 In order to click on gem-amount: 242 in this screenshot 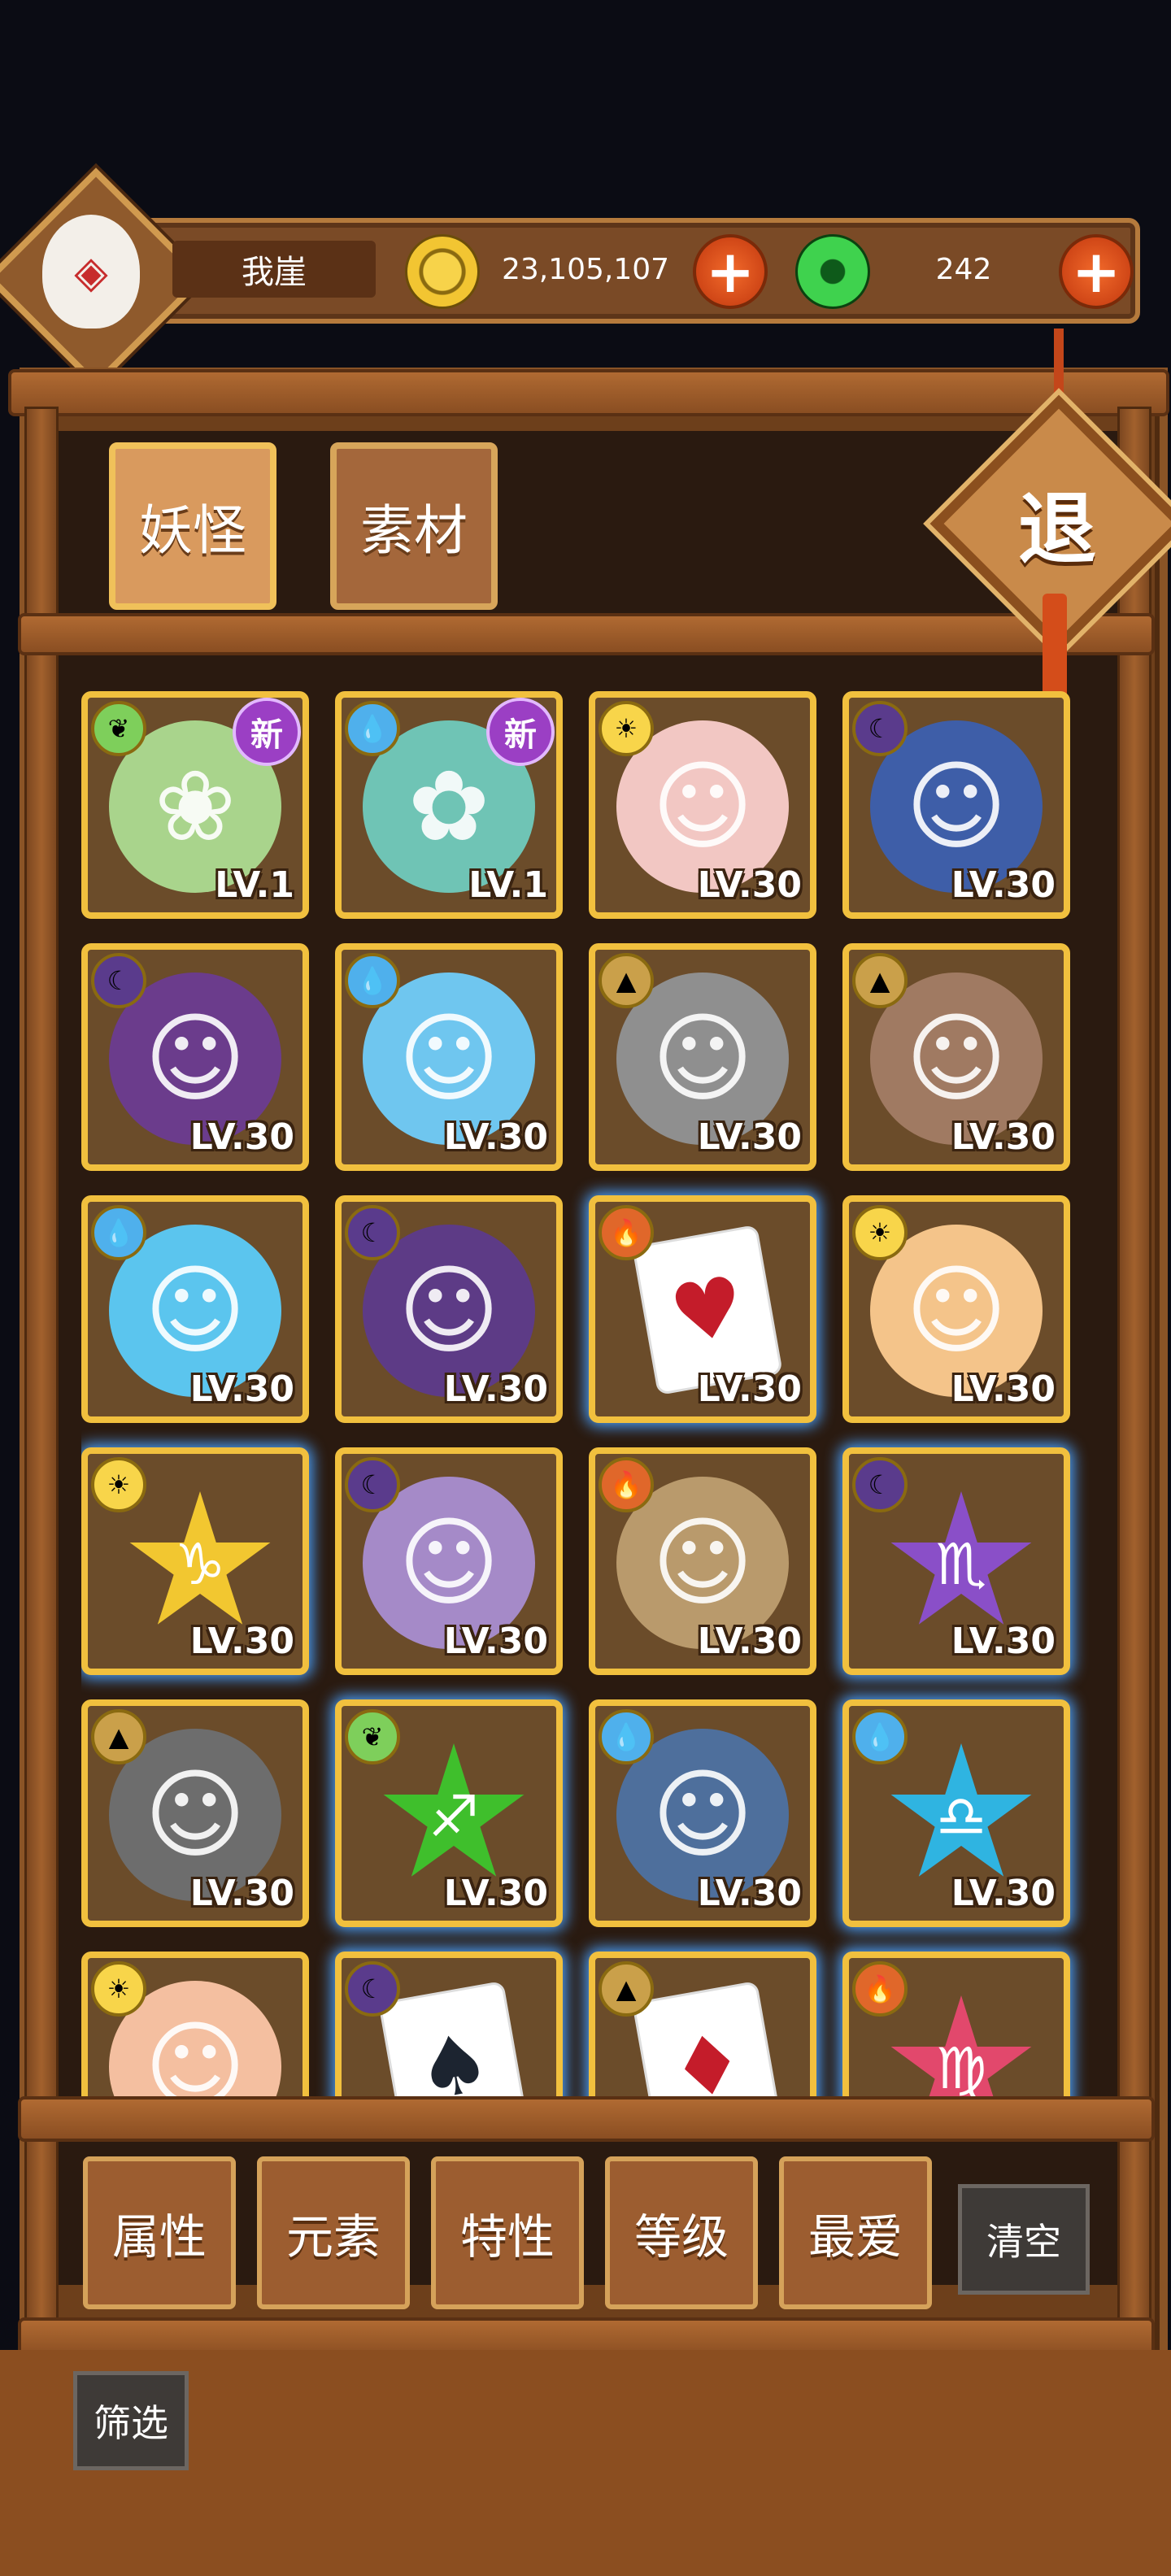, I will do `click(964, 269)`.